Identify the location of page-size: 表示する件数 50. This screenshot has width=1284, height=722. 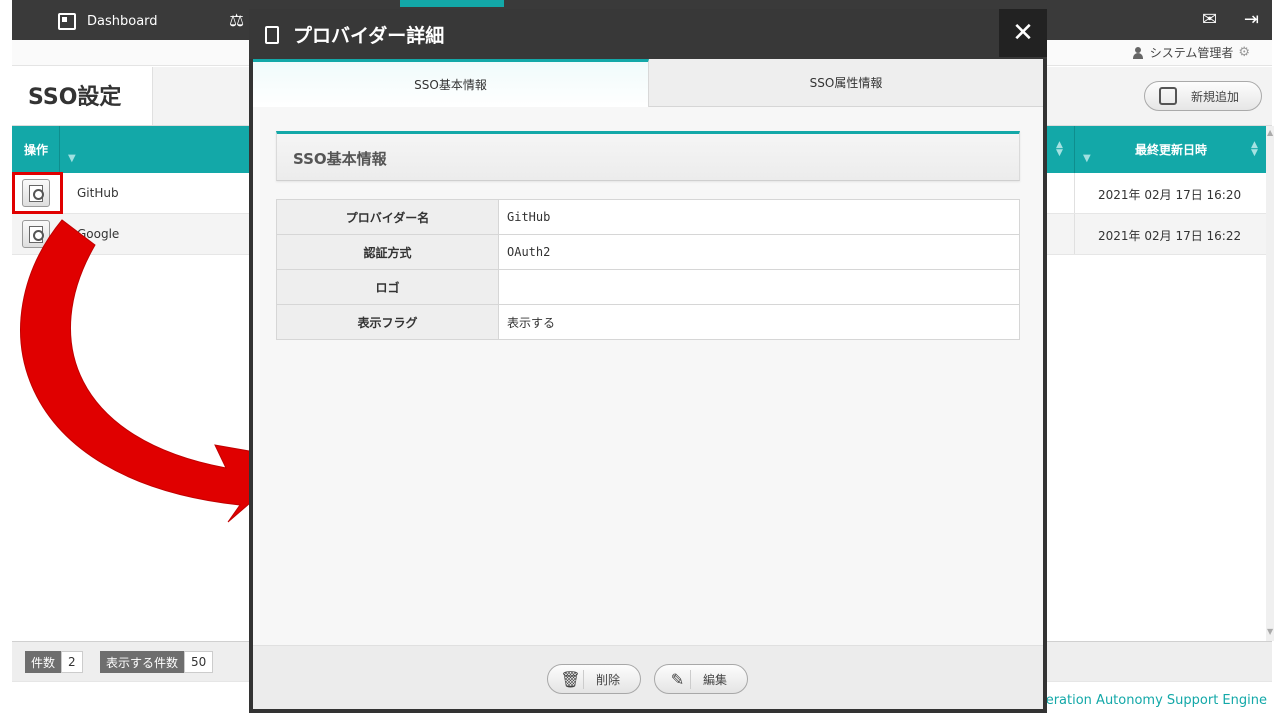
(157, 662).